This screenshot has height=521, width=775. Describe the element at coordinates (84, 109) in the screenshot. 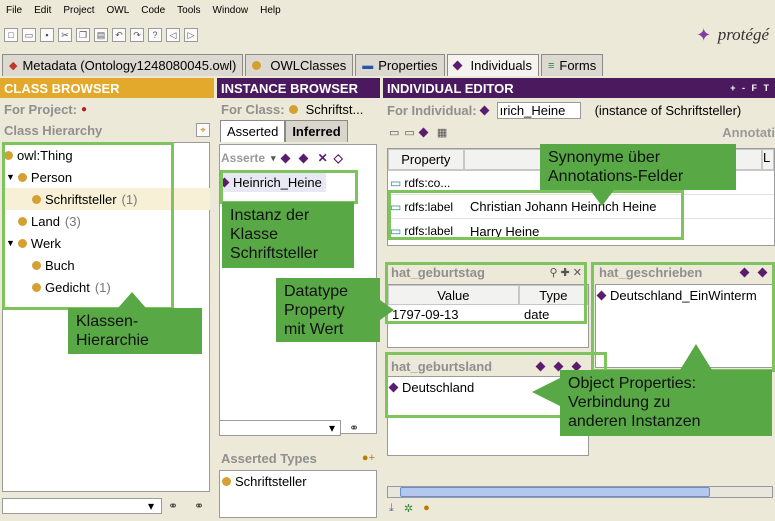

I see `project-icon: ●` at that location.